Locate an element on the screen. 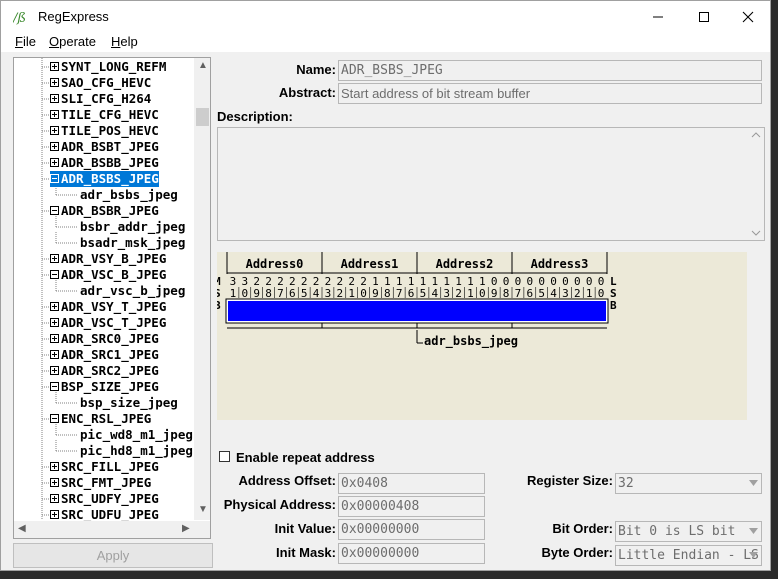 Image resolution: width=778 pixels, height=579 pixels. tree-register-node: SRC_UDFY_JPEG is located at coordinates (104, 499).